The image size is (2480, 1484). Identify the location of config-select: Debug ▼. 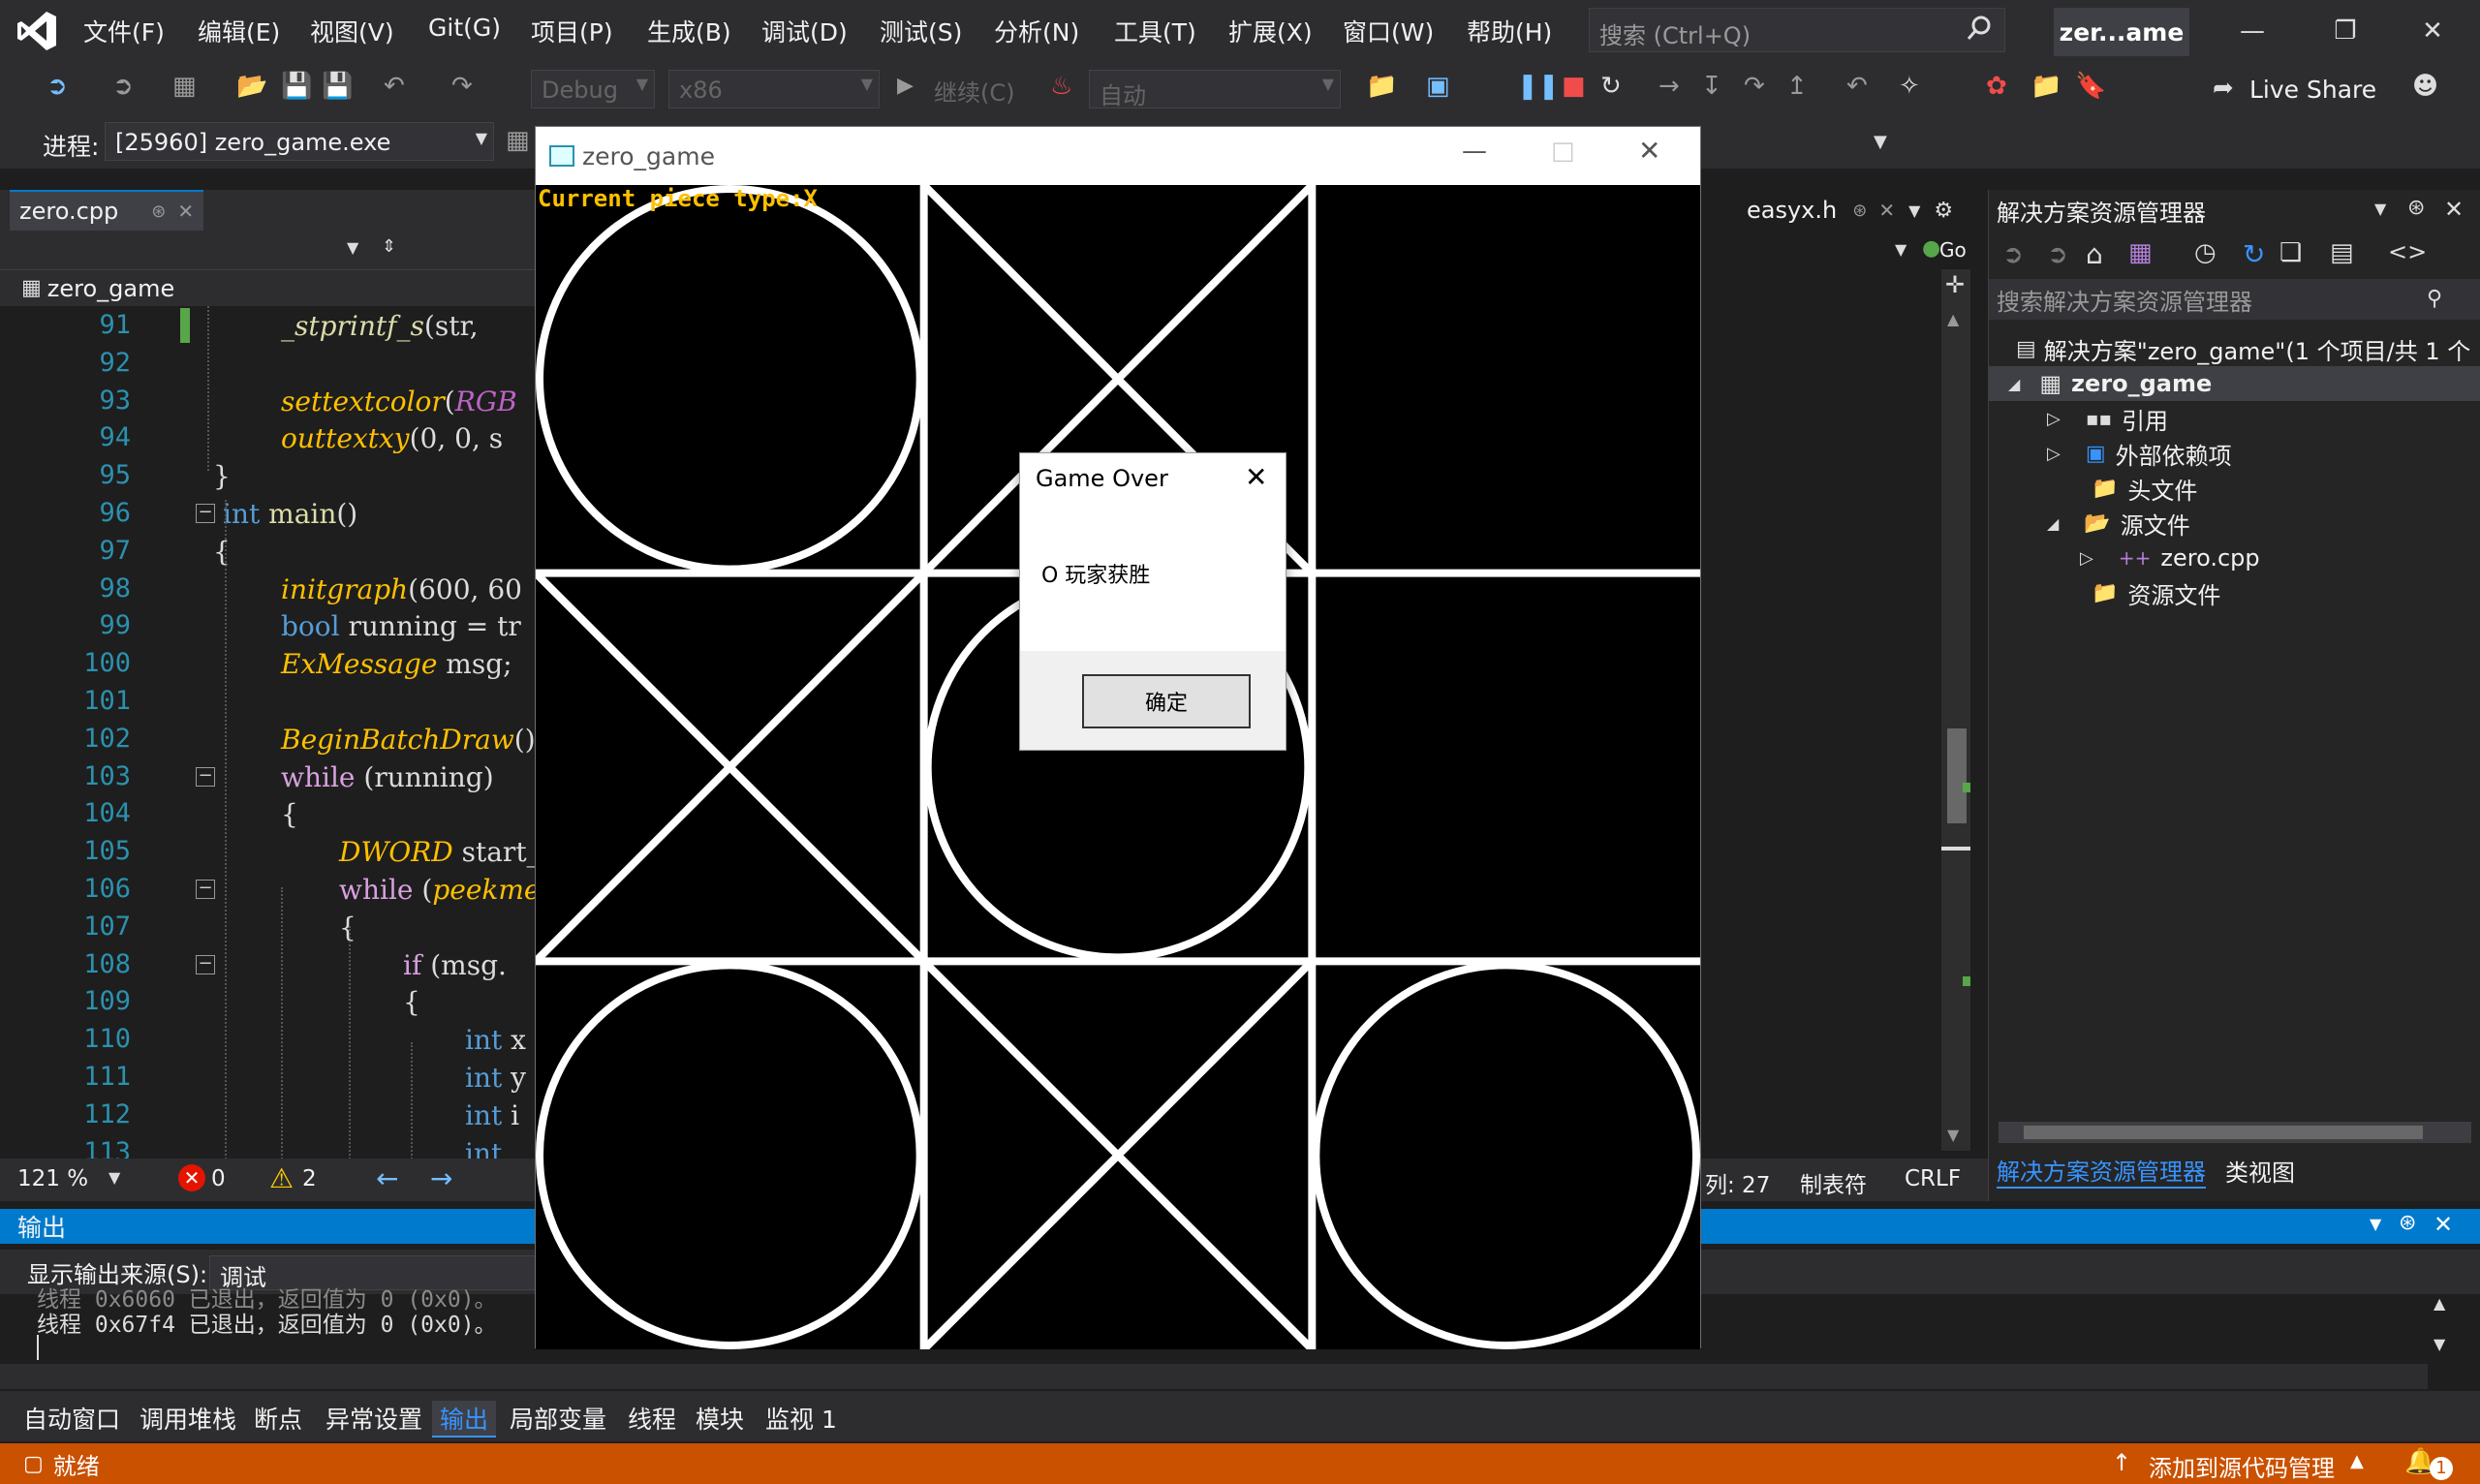
(593, 89).